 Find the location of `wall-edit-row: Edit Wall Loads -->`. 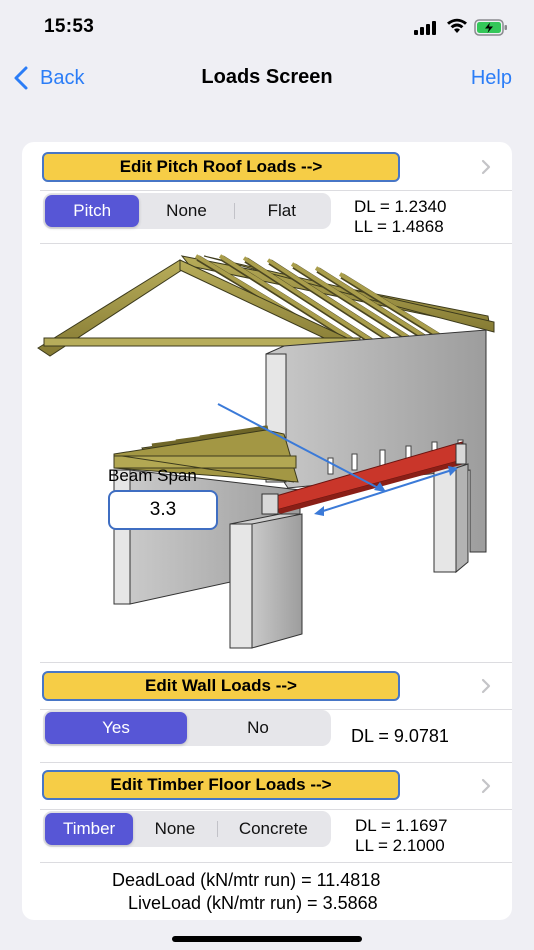

wall-edit-row: Edit Wall Loads --> is located at coordinates (267, 686).